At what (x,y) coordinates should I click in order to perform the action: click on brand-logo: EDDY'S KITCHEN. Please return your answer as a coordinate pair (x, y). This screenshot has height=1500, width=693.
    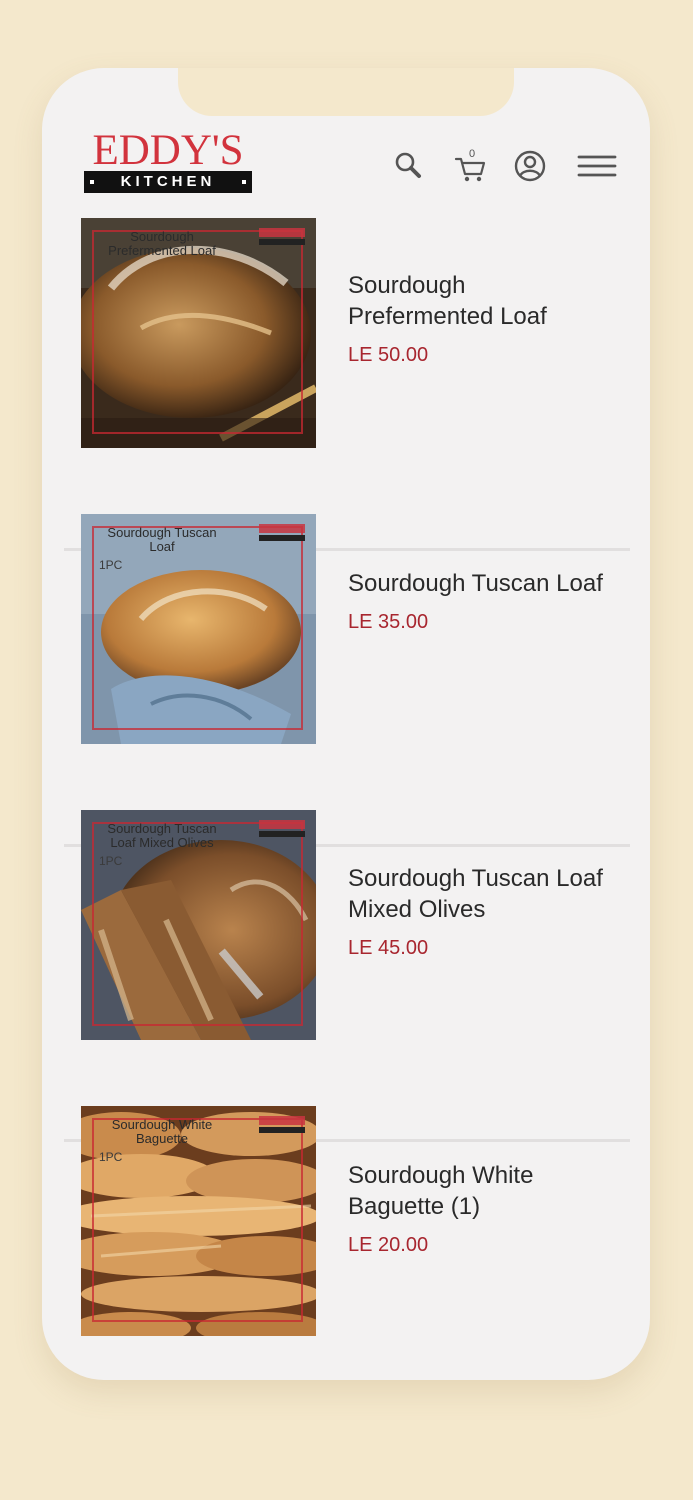
    Looking at the image, I should click on (168, 161).